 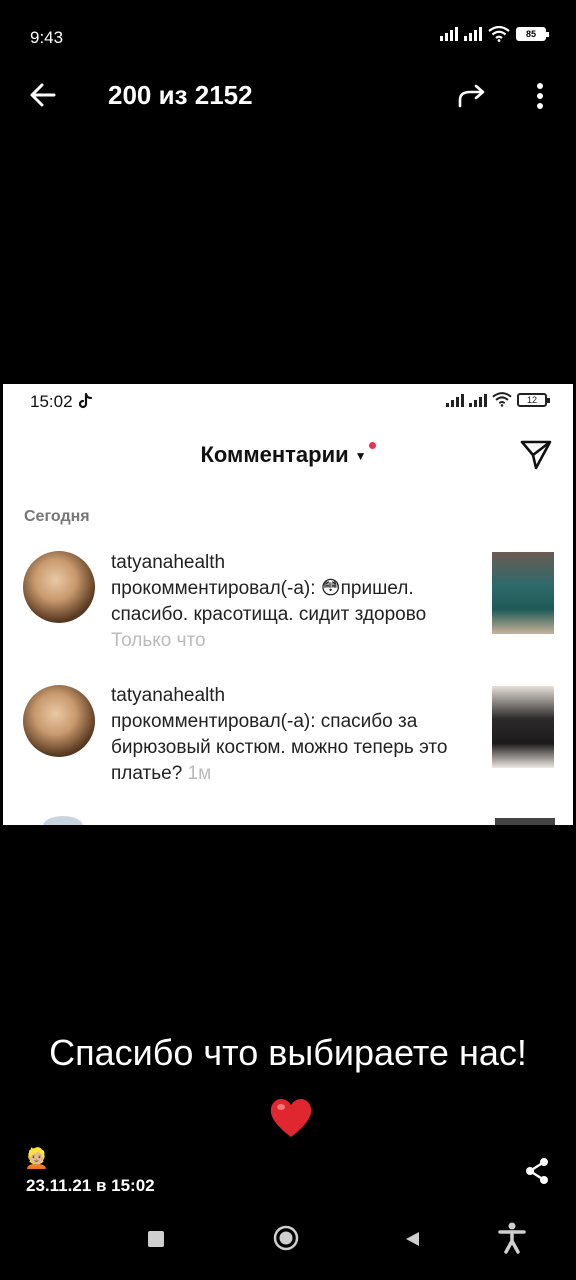 I want to click on dropdown-caret-icon: ▼, so click(x=360, y=456).